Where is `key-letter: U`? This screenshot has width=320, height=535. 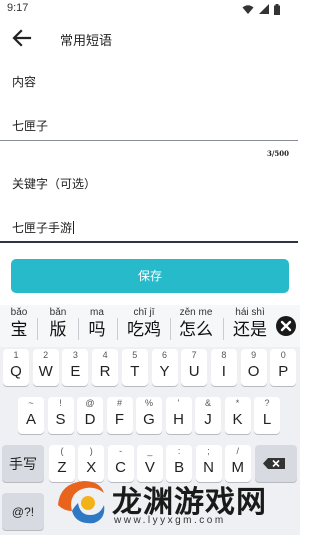
key-letter: U is located at coordinates (194, 371).